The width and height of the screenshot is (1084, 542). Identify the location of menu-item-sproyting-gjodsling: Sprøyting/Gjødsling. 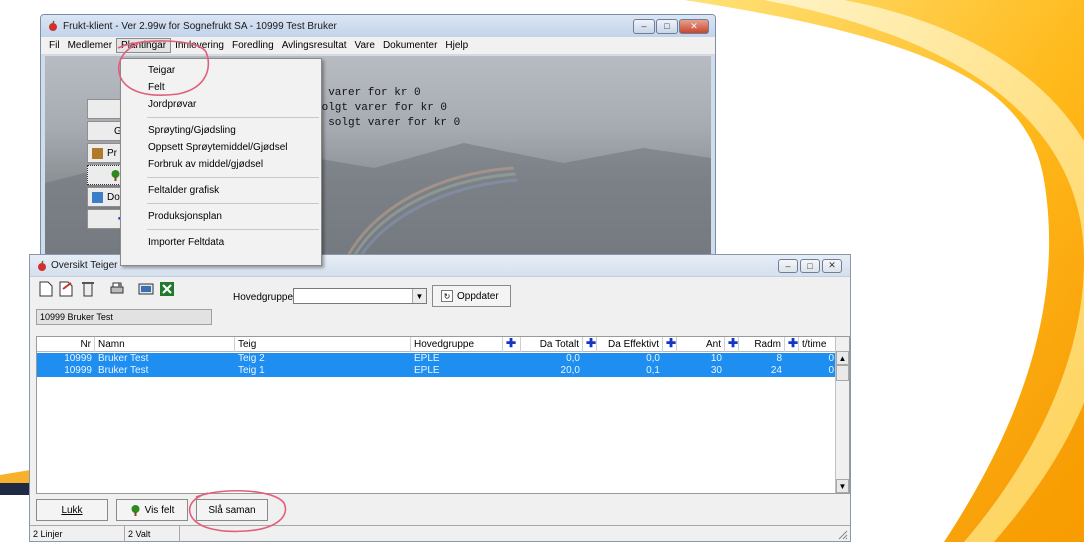
(221, 130).